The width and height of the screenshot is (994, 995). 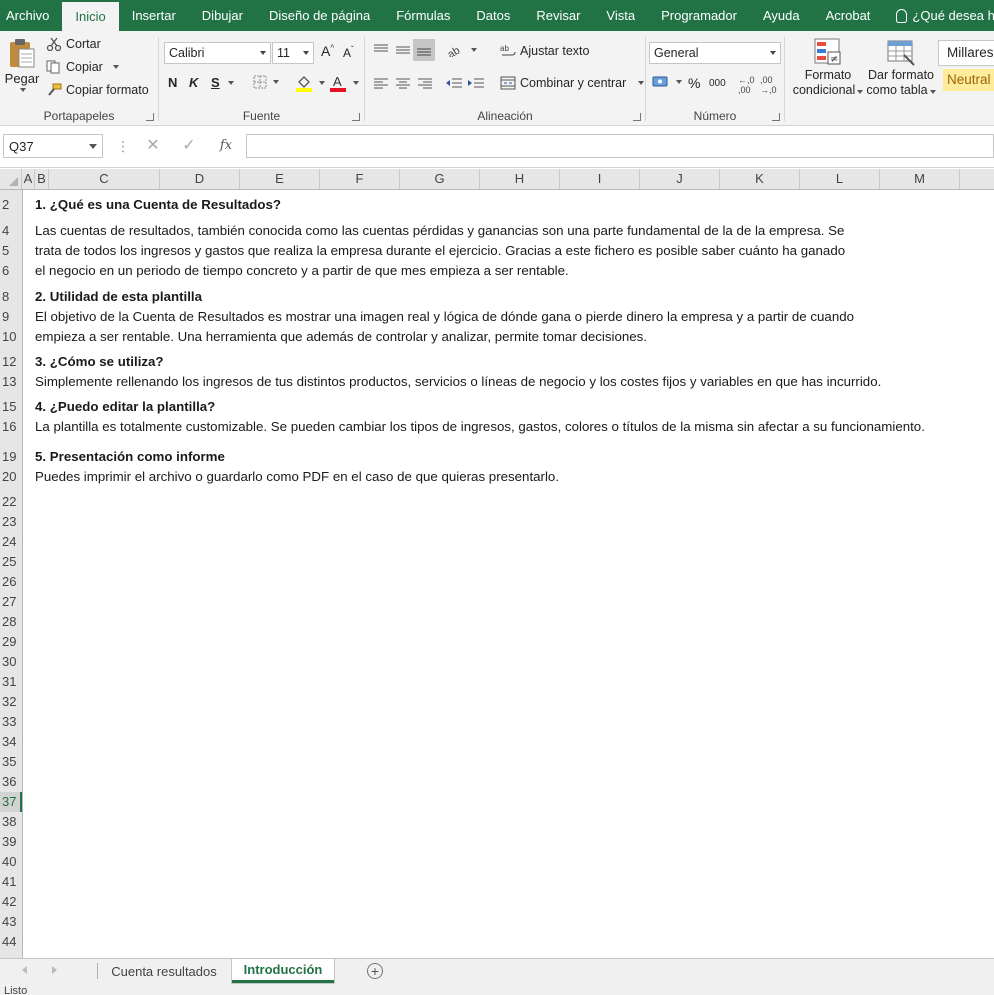 I want to click on formula-input, so click(x=620, y=146).